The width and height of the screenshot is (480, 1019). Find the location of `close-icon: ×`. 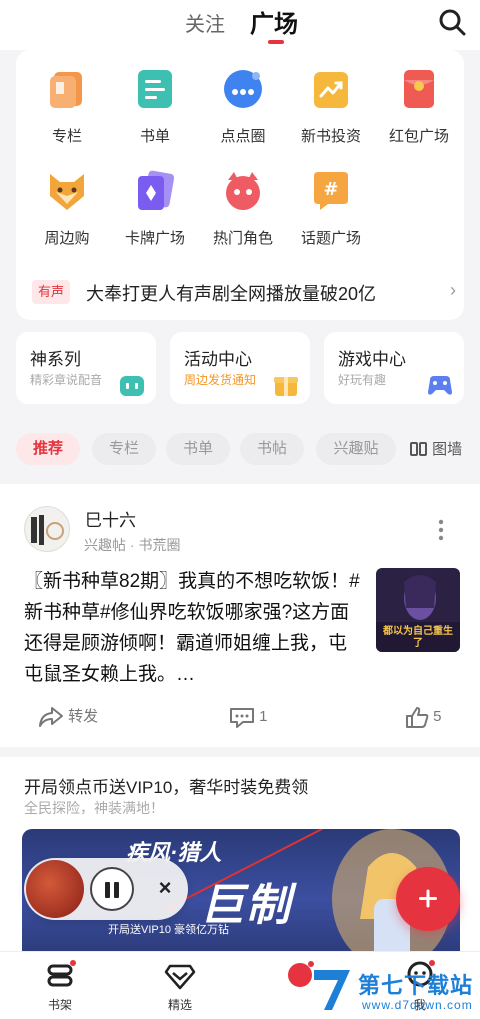

close-icon: × is located at coordinates (165, 888).